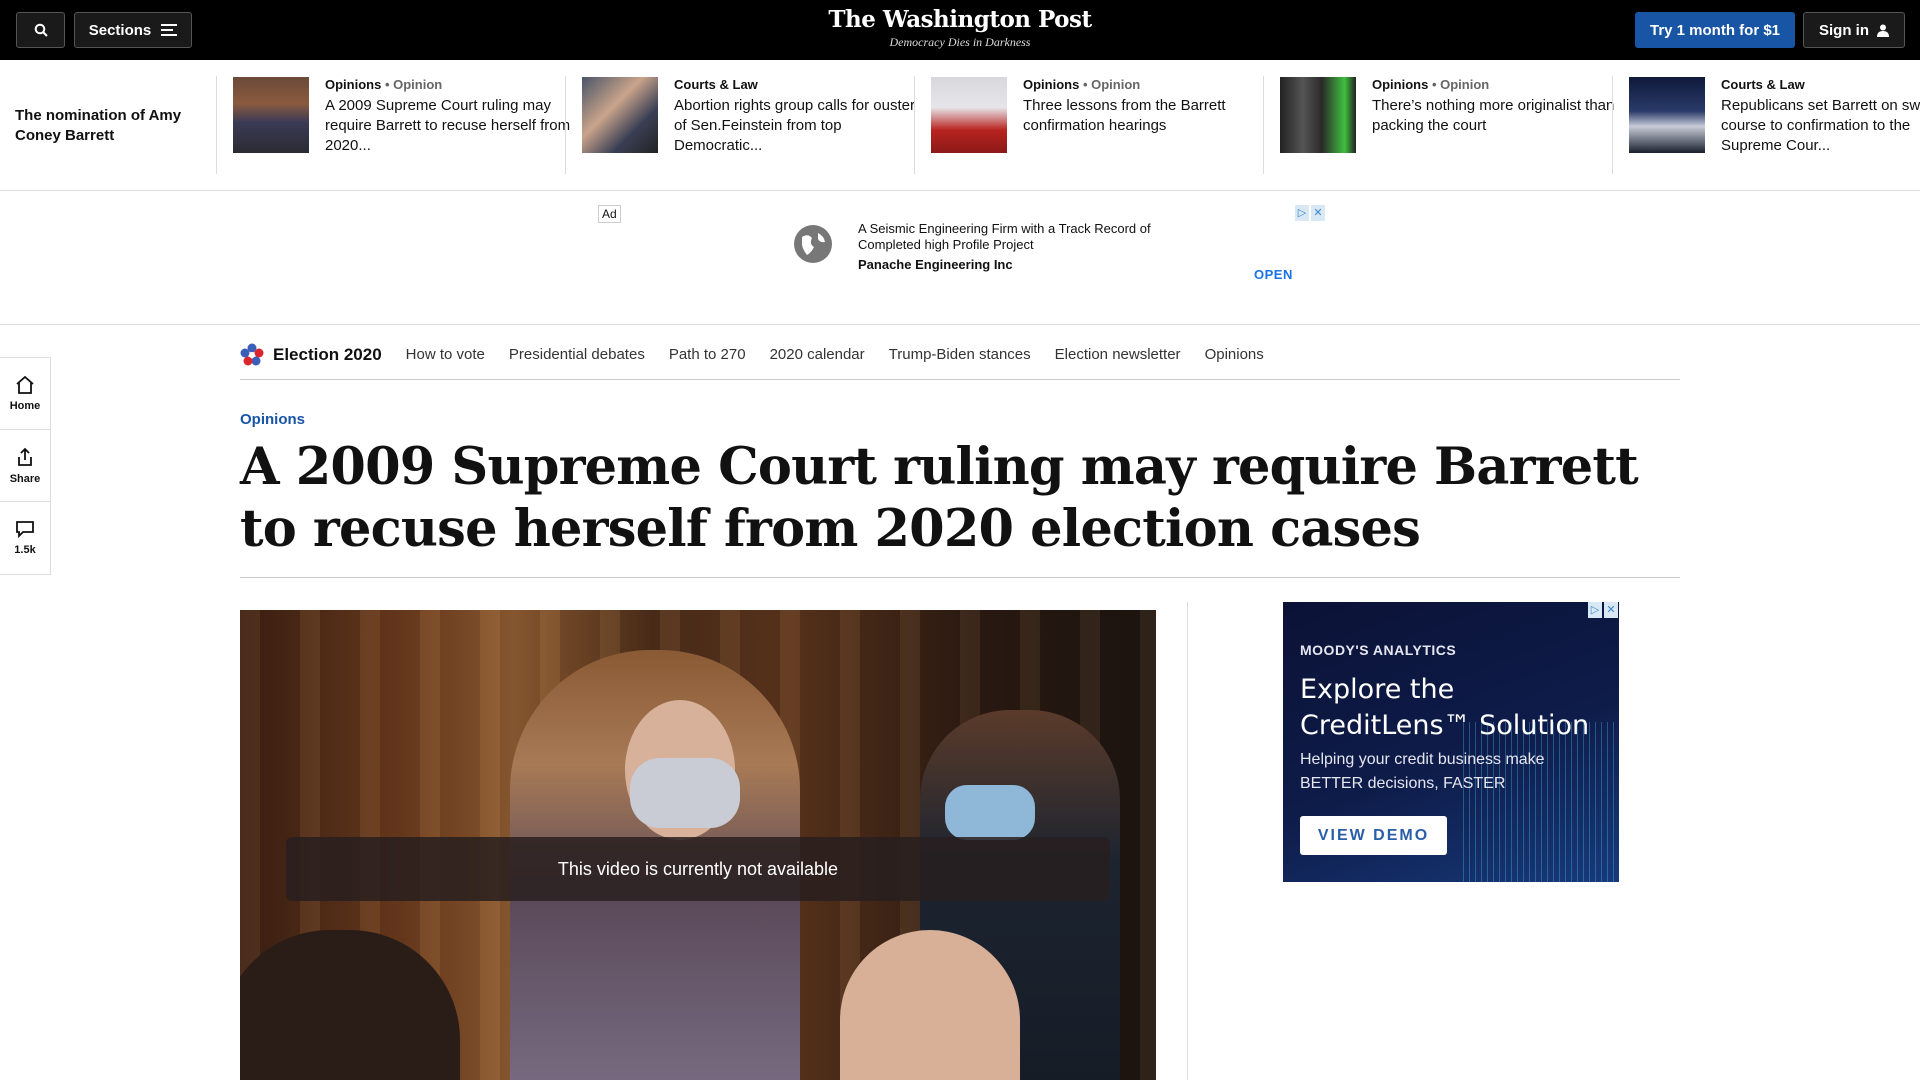 The height and width of the screenshot is (1080, 1920). I want to click on nav-link-trump-biden-stances: Trump-Biden stances, so click(960, 354).